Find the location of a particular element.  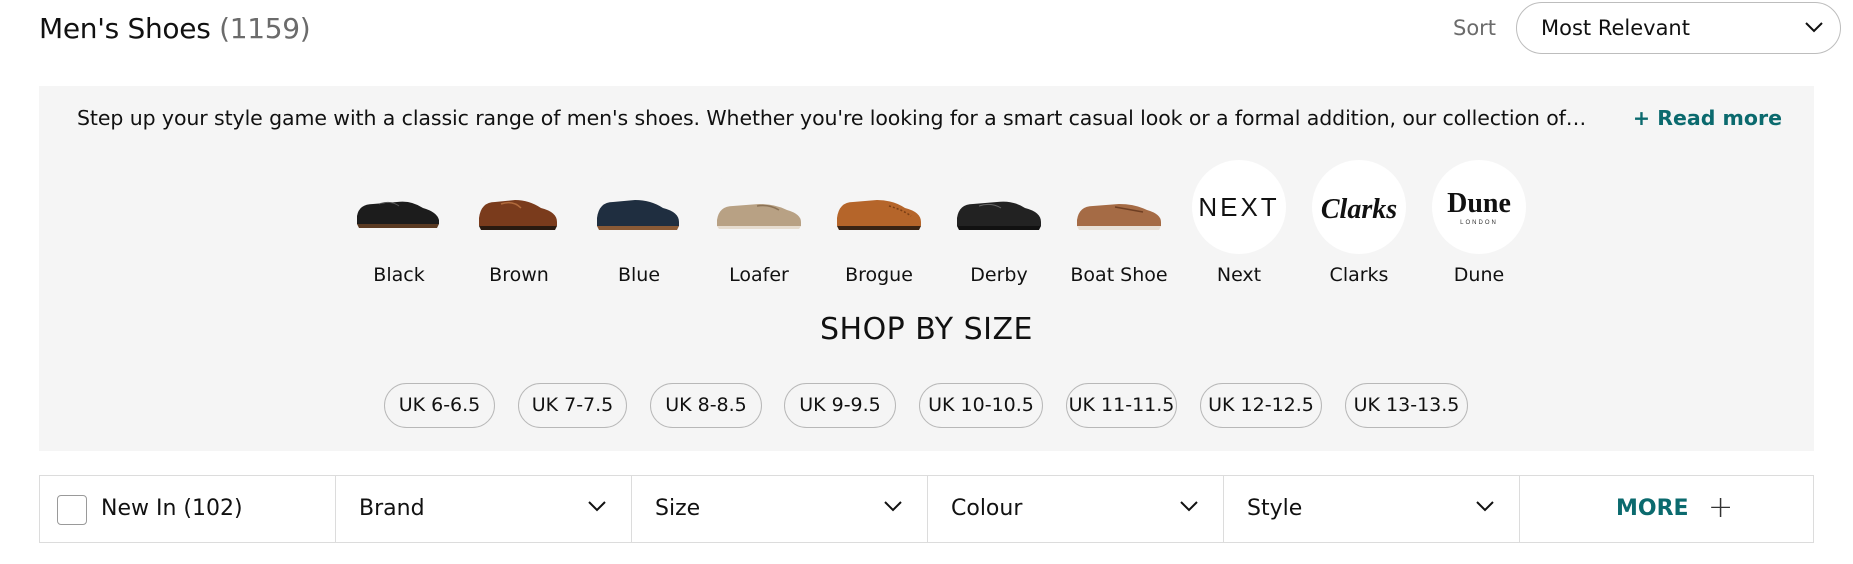

brand-dune: Dune LONDON Dune is located at coordinates (1479, 225).